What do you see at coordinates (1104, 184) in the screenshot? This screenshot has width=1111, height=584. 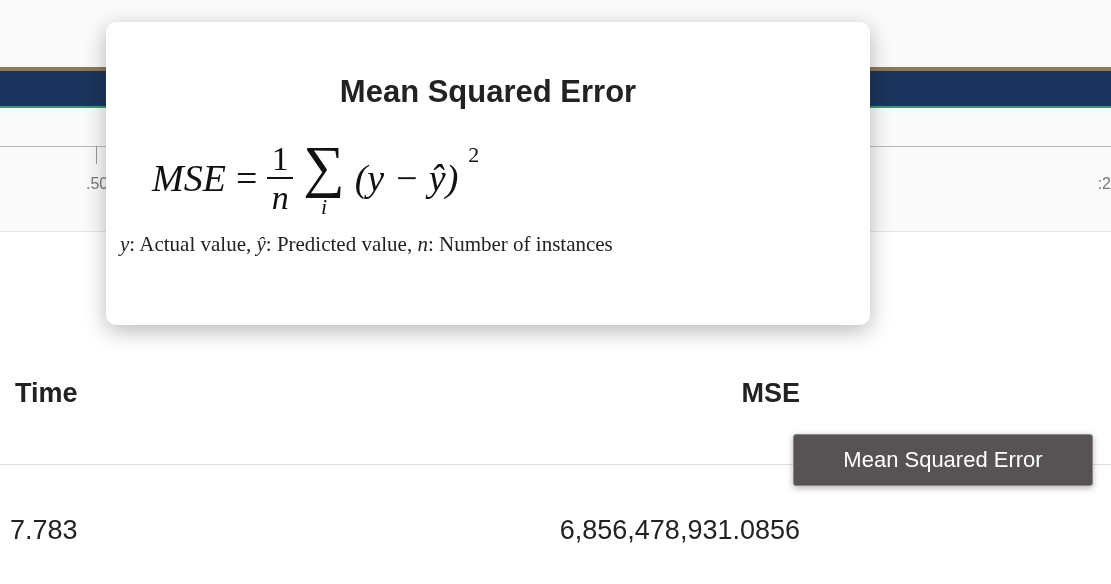 I see `axis-label: :2` at bounding box center [1104, 184].